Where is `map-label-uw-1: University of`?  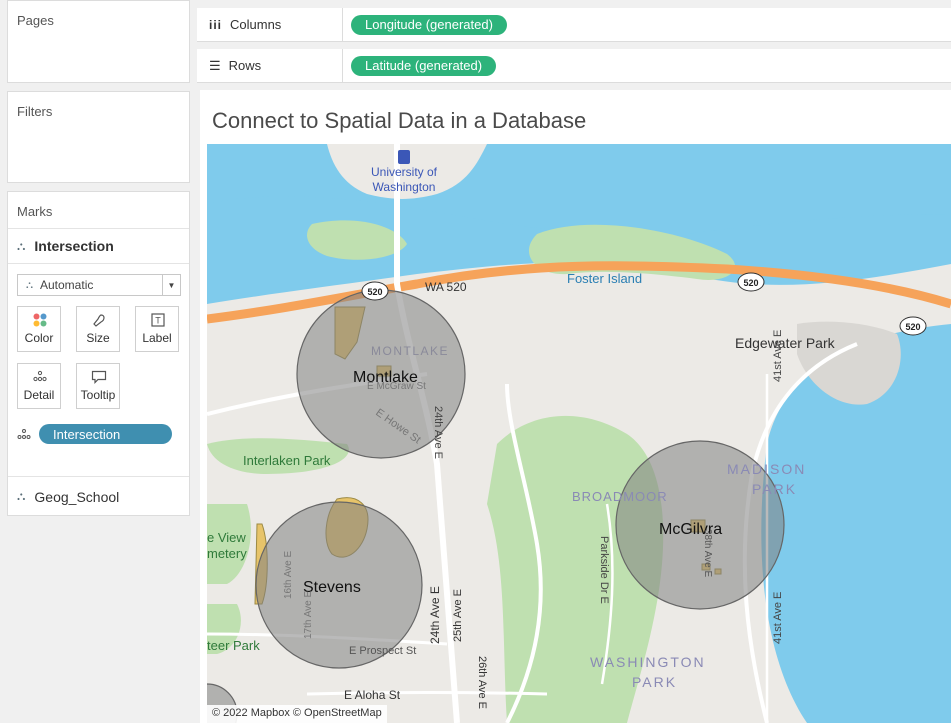
map-label-uw-1: University of is located at coordinates (404, 172).